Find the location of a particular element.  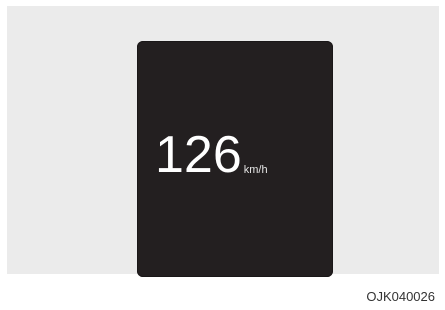

speed-unit: km/h is located at coordinates (255, 170).